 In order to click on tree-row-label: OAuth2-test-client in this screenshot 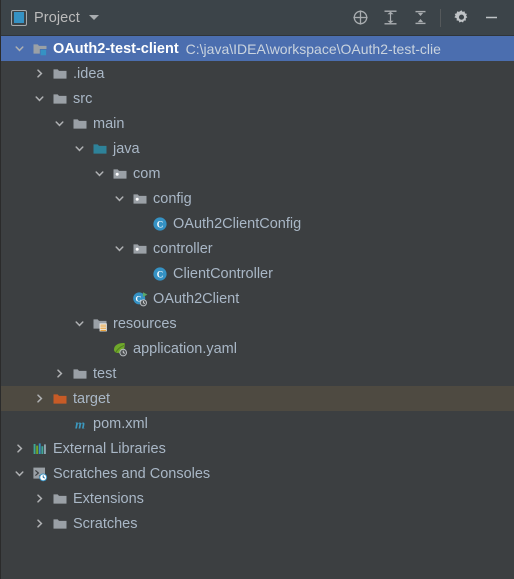, I will do `click(116, 48)`.